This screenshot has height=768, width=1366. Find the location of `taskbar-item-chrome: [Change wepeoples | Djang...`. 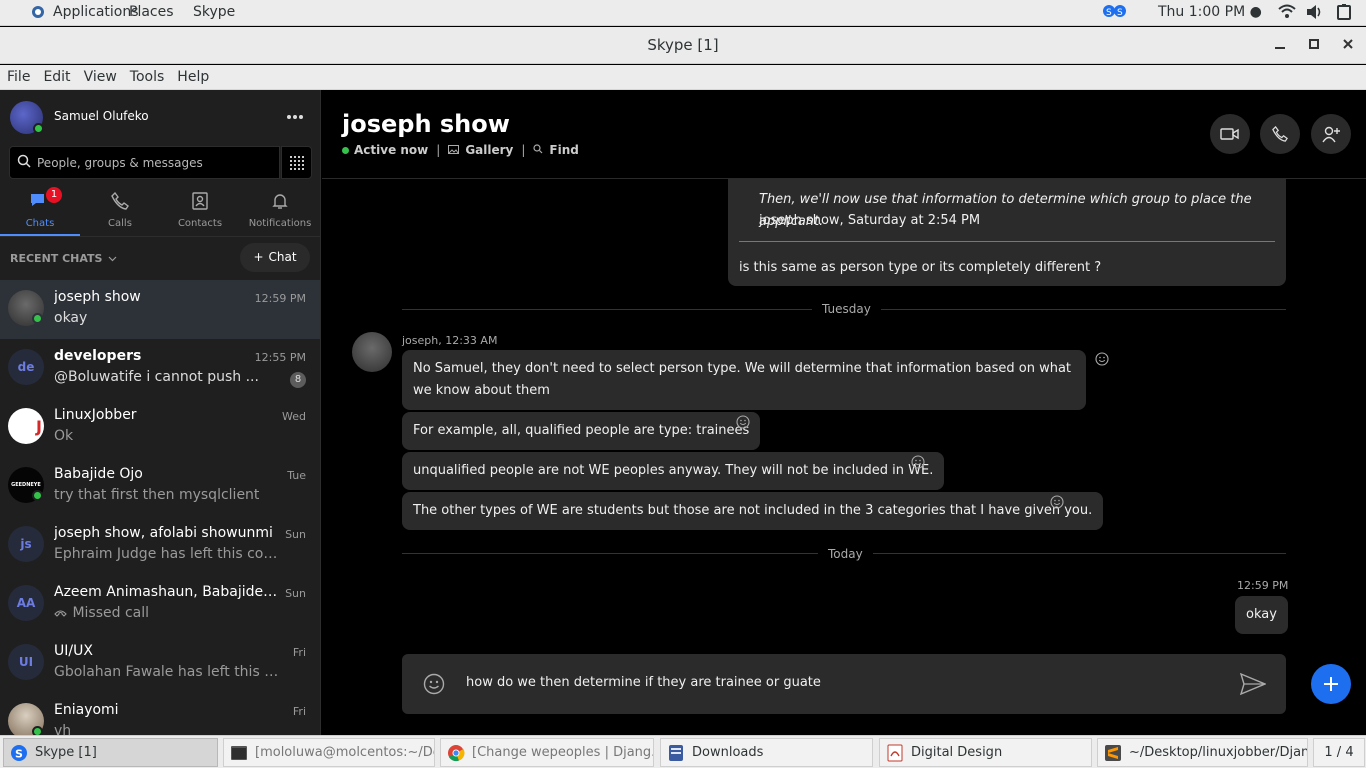

taskbar-item-chrome: [Change wepeoples | Djang... is located at coordinates (547, 752).